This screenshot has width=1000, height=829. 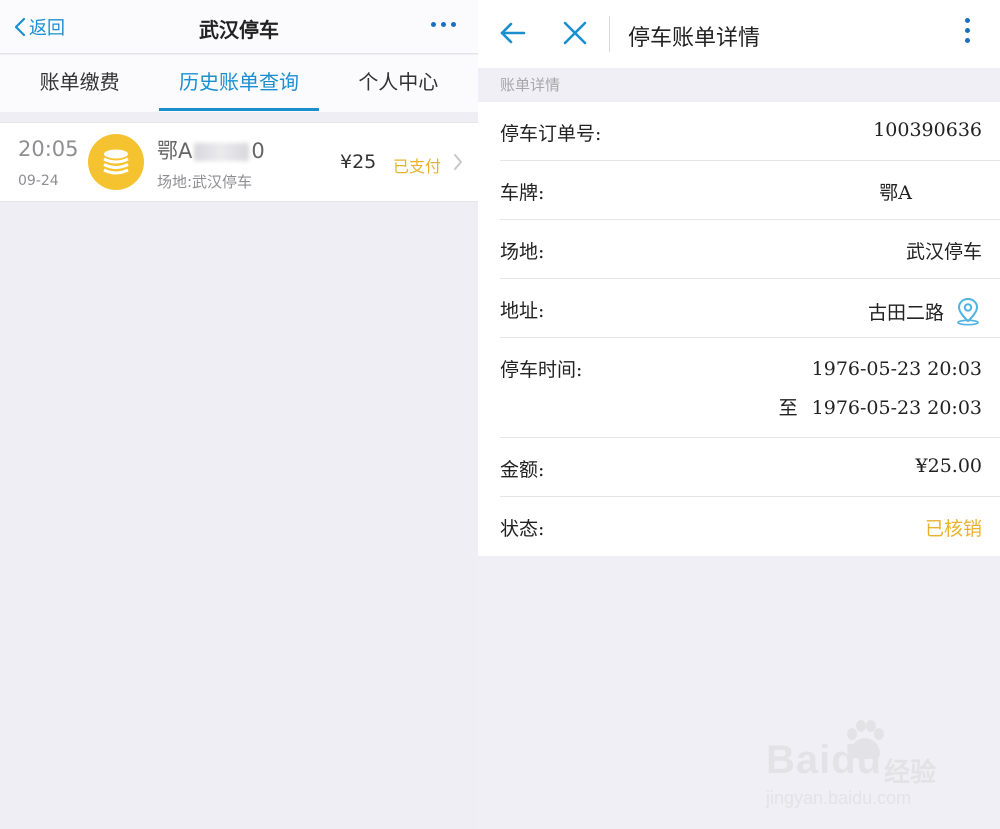 I want to click on coin-icon, so click(x=116, y=162).